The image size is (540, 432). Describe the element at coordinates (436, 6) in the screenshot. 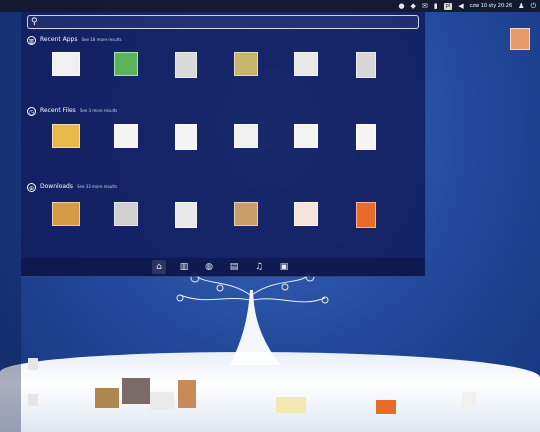

I see `network-icon: ▮` at that location.